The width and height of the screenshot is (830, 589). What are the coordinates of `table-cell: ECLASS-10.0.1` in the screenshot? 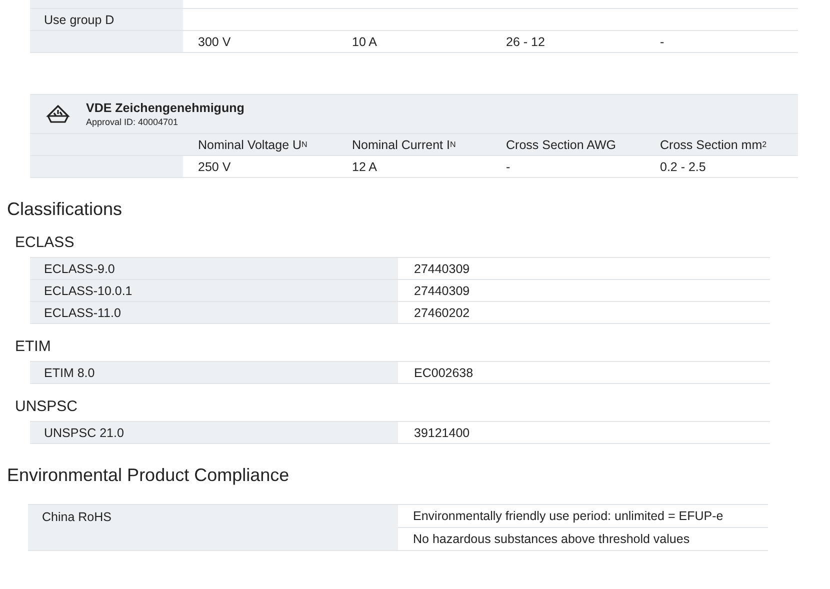 It's located at (214, 290).